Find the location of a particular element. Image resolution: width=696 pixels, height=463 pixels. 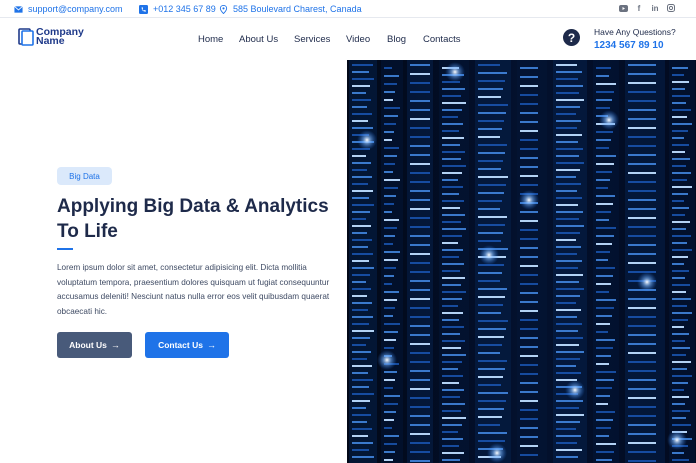

logo-line-2: Name is located at coordinates (50, 41).